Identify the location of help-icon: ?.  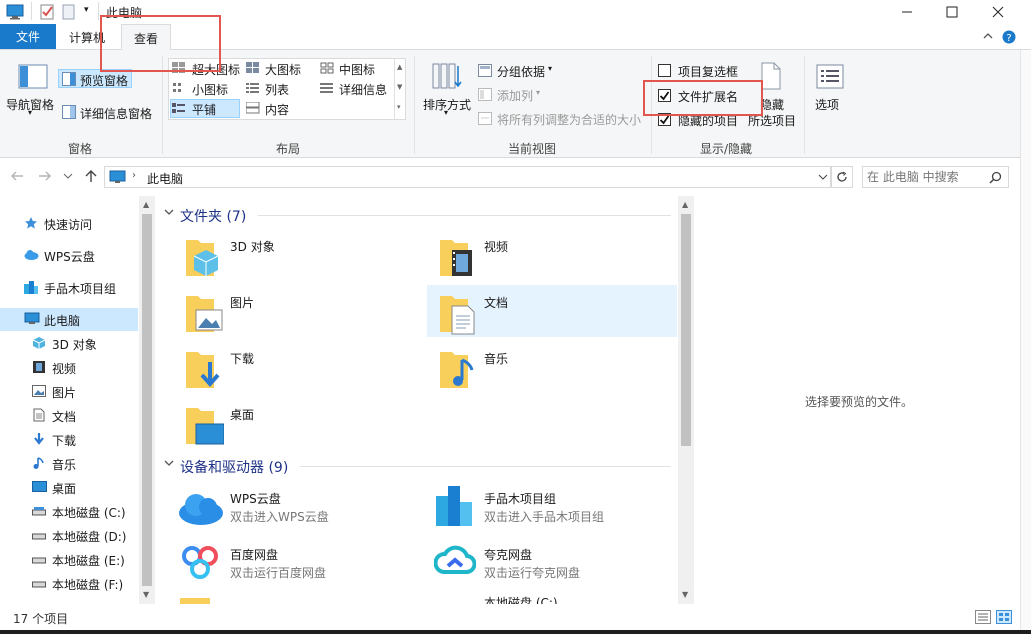
(1009, 37).